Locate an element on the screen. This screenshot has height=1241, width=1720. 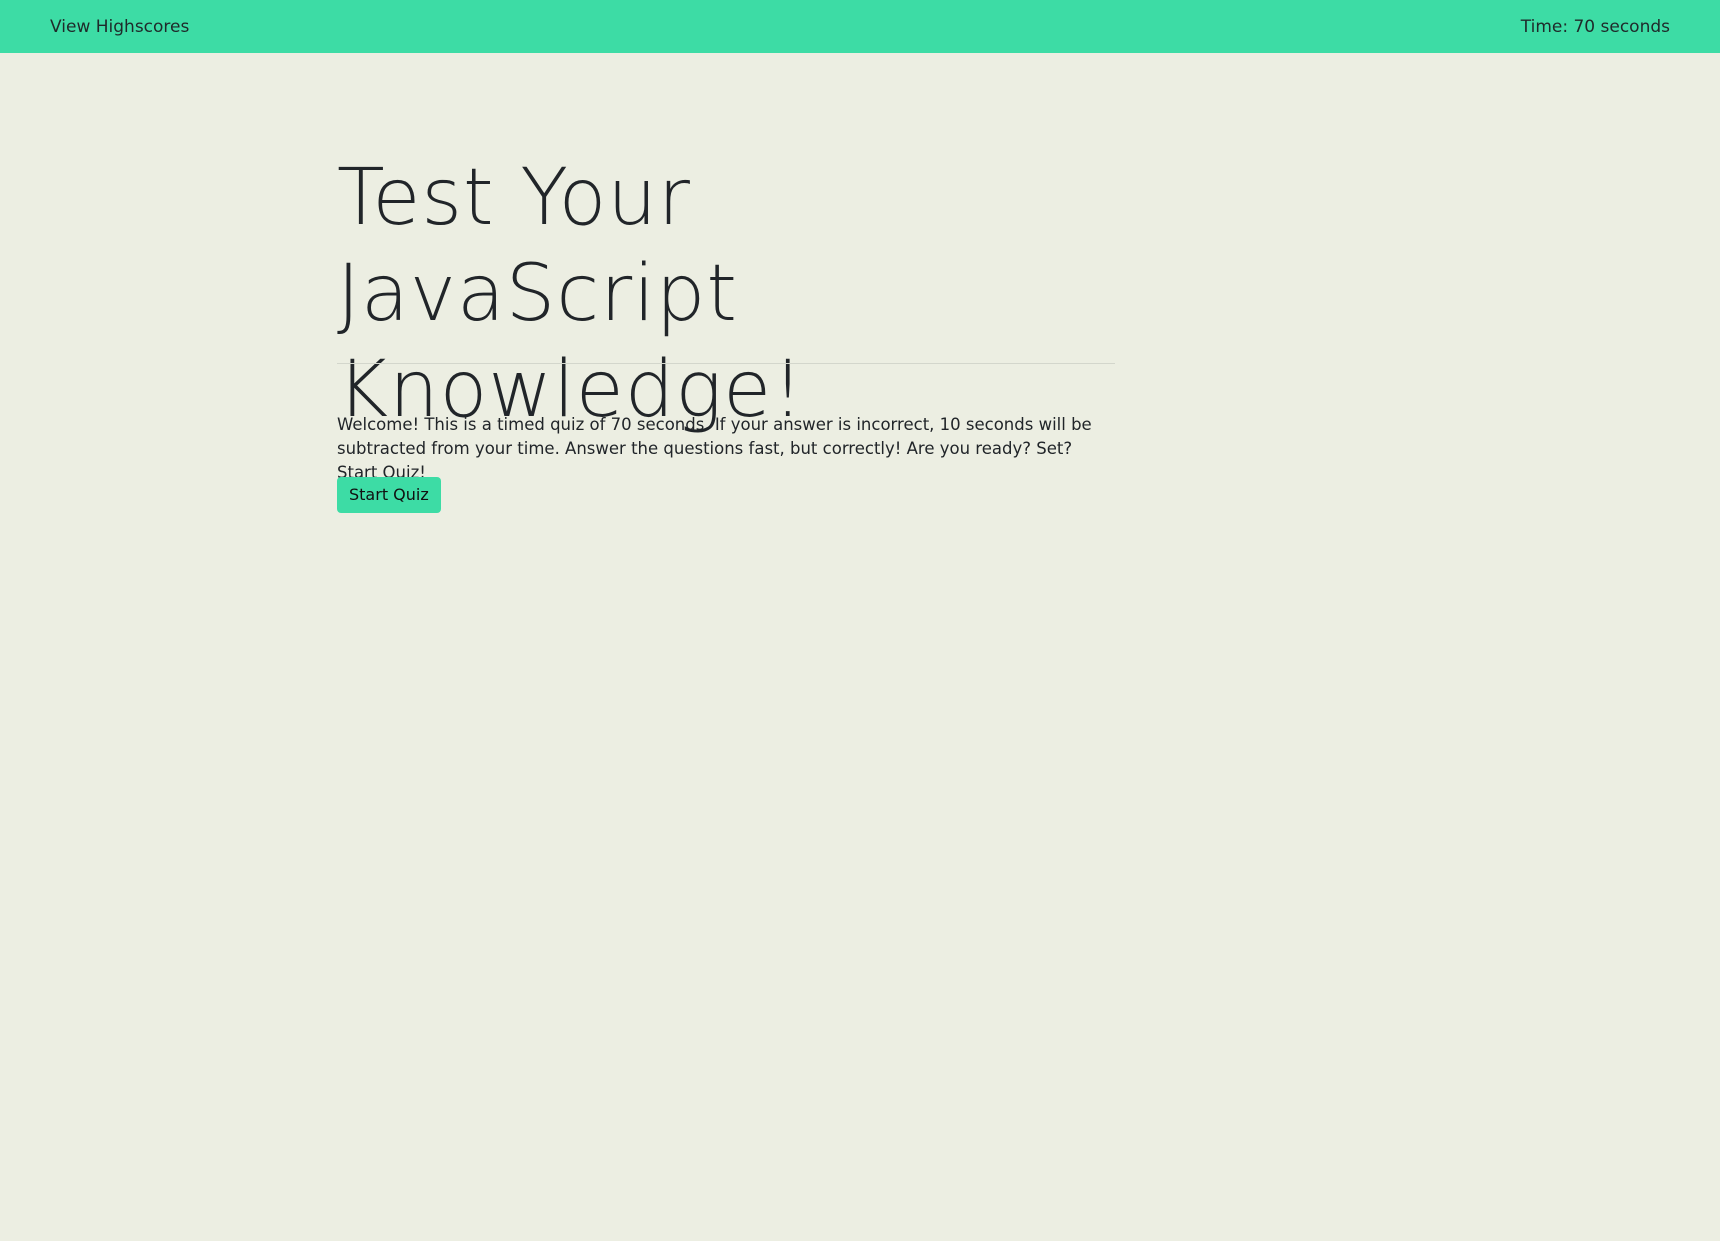
view-highscores-link: View Highscores is located at coordinates (119, 27).